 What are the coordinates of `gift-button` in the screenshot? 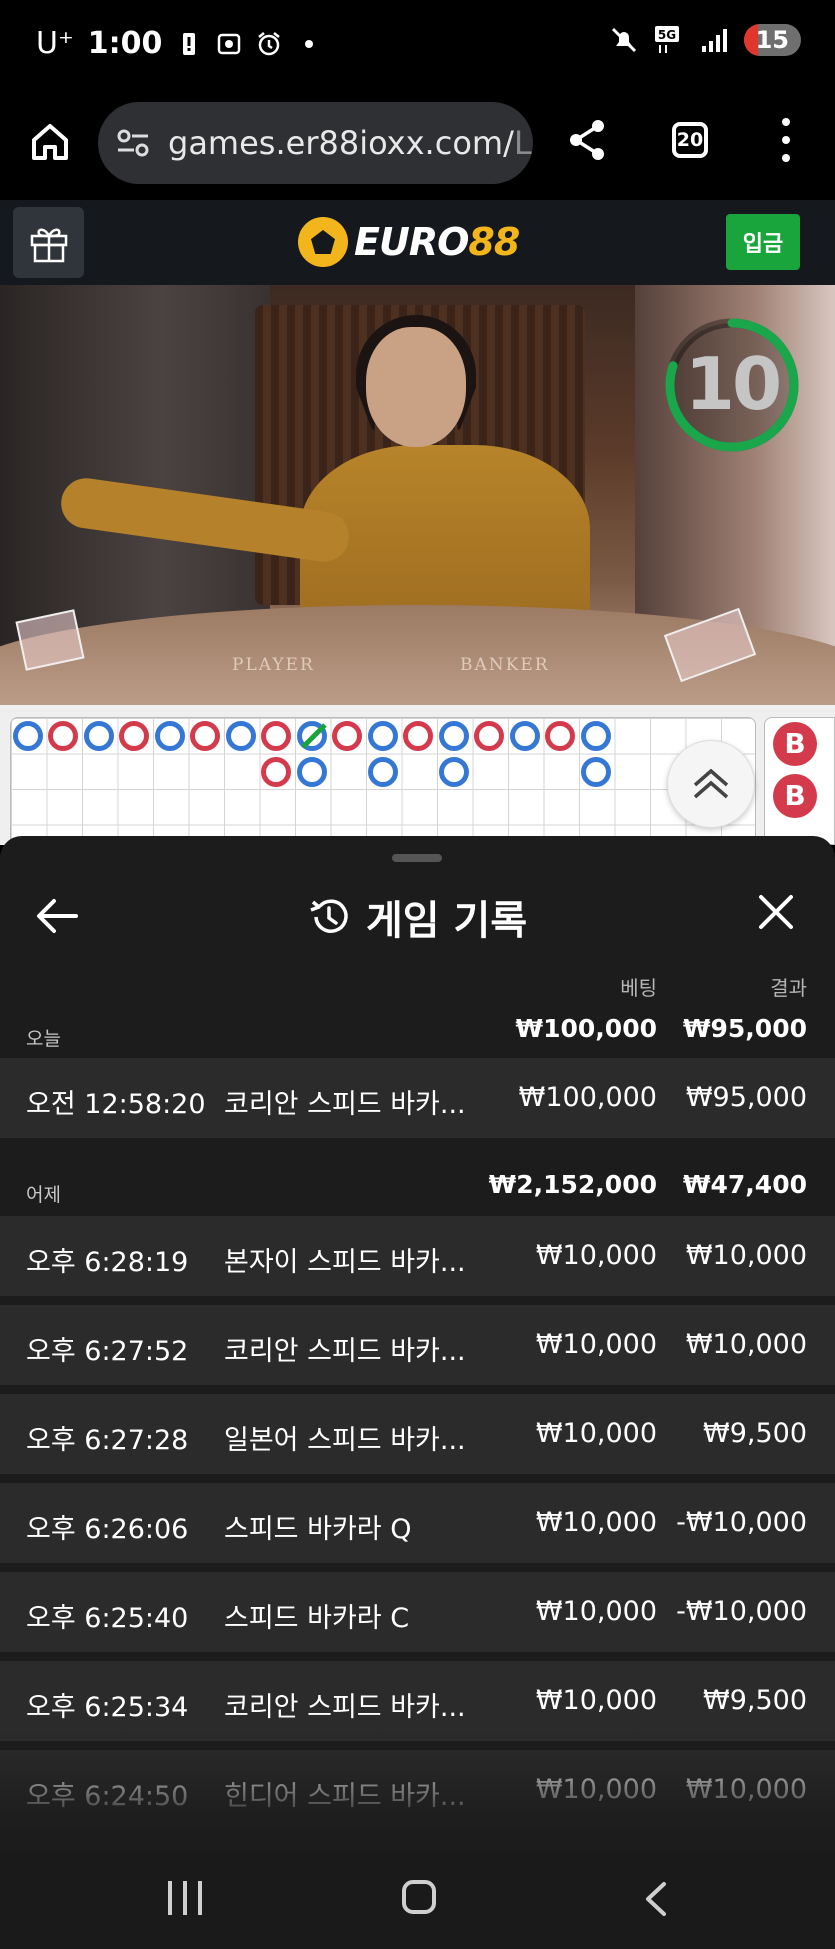 It's located at (48, 242).